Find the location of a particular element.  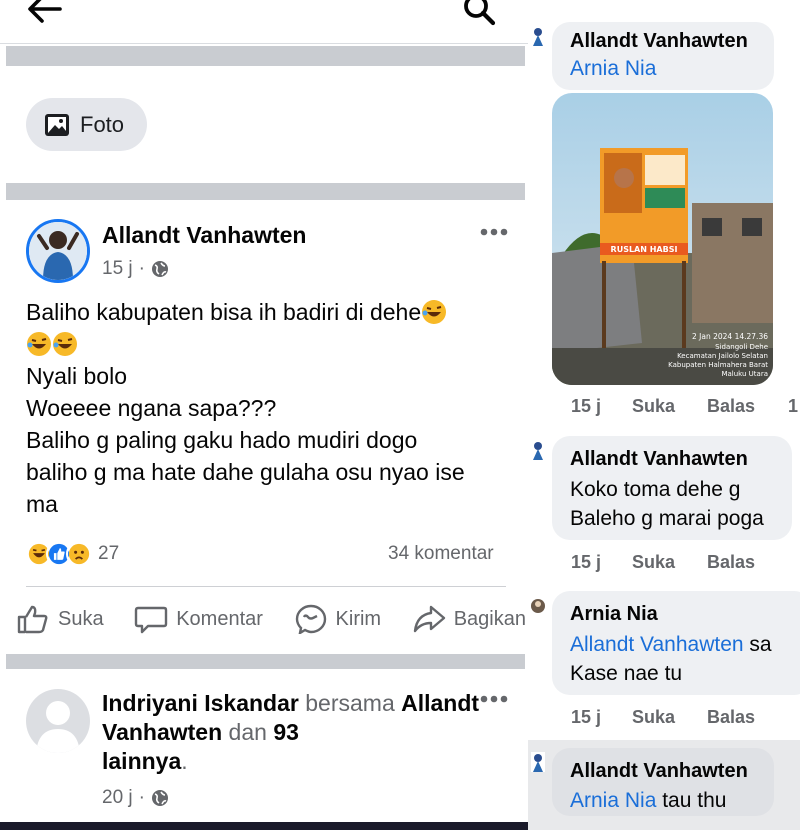

post-line-3: Nyali bolo is located at coordinates (76, 376).